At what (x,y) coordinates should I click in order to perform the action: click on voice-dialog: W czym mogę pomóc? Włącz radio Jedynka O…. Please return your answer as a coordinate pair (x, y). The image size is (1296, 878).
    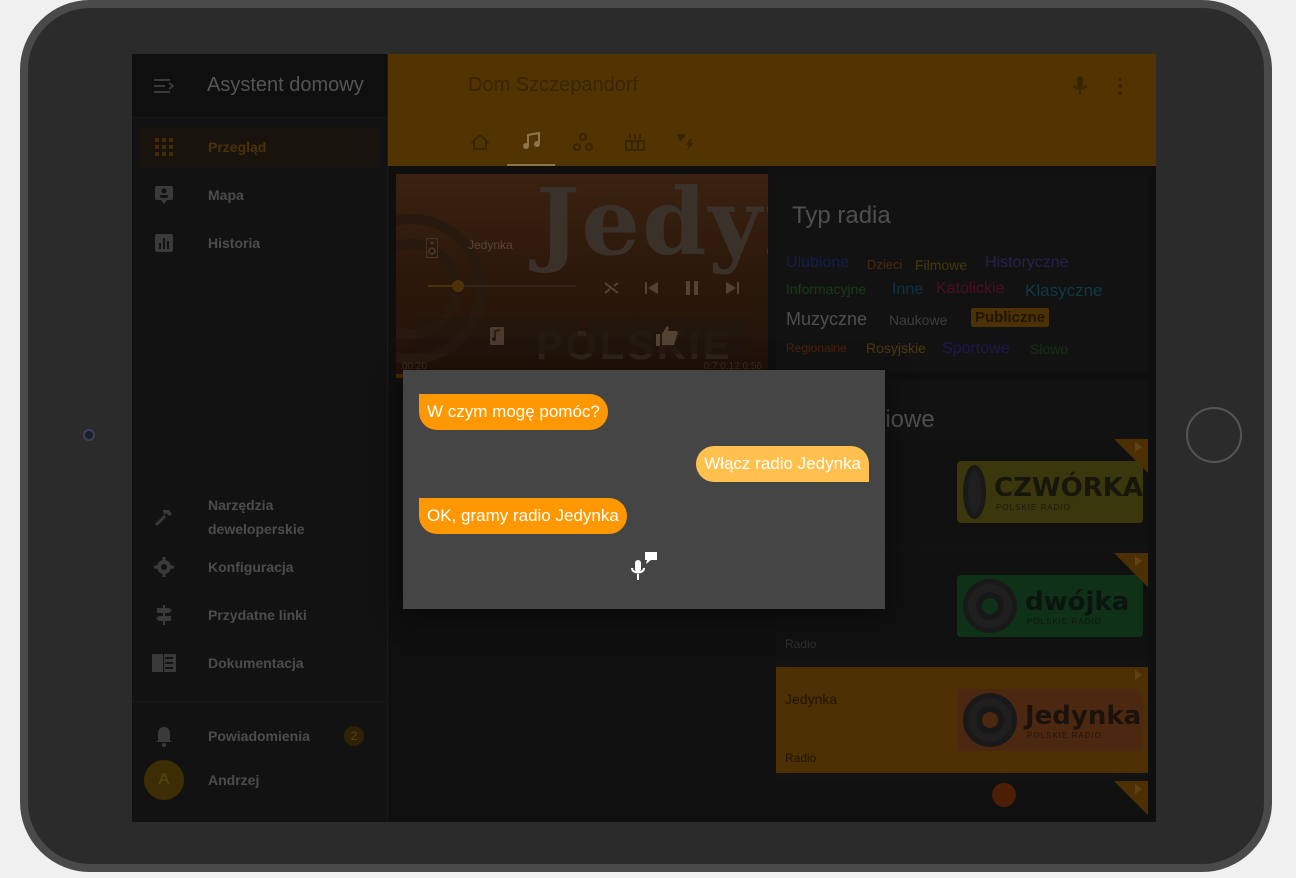
    Looking at the image, I should click on (644, 489).